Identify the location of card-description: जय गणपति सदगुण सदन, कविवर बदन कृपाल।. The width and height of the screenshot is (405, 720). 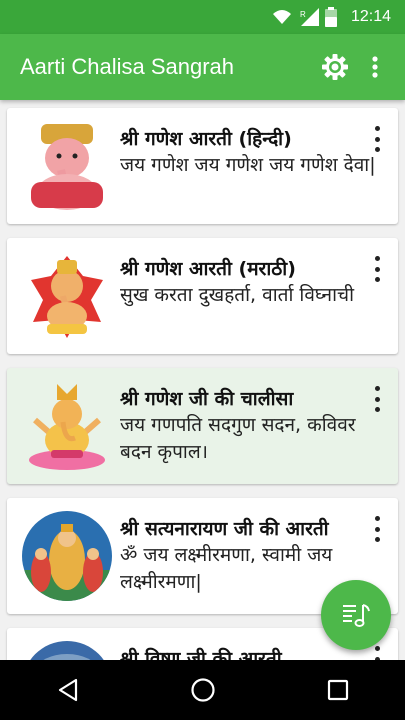
(238, 438).